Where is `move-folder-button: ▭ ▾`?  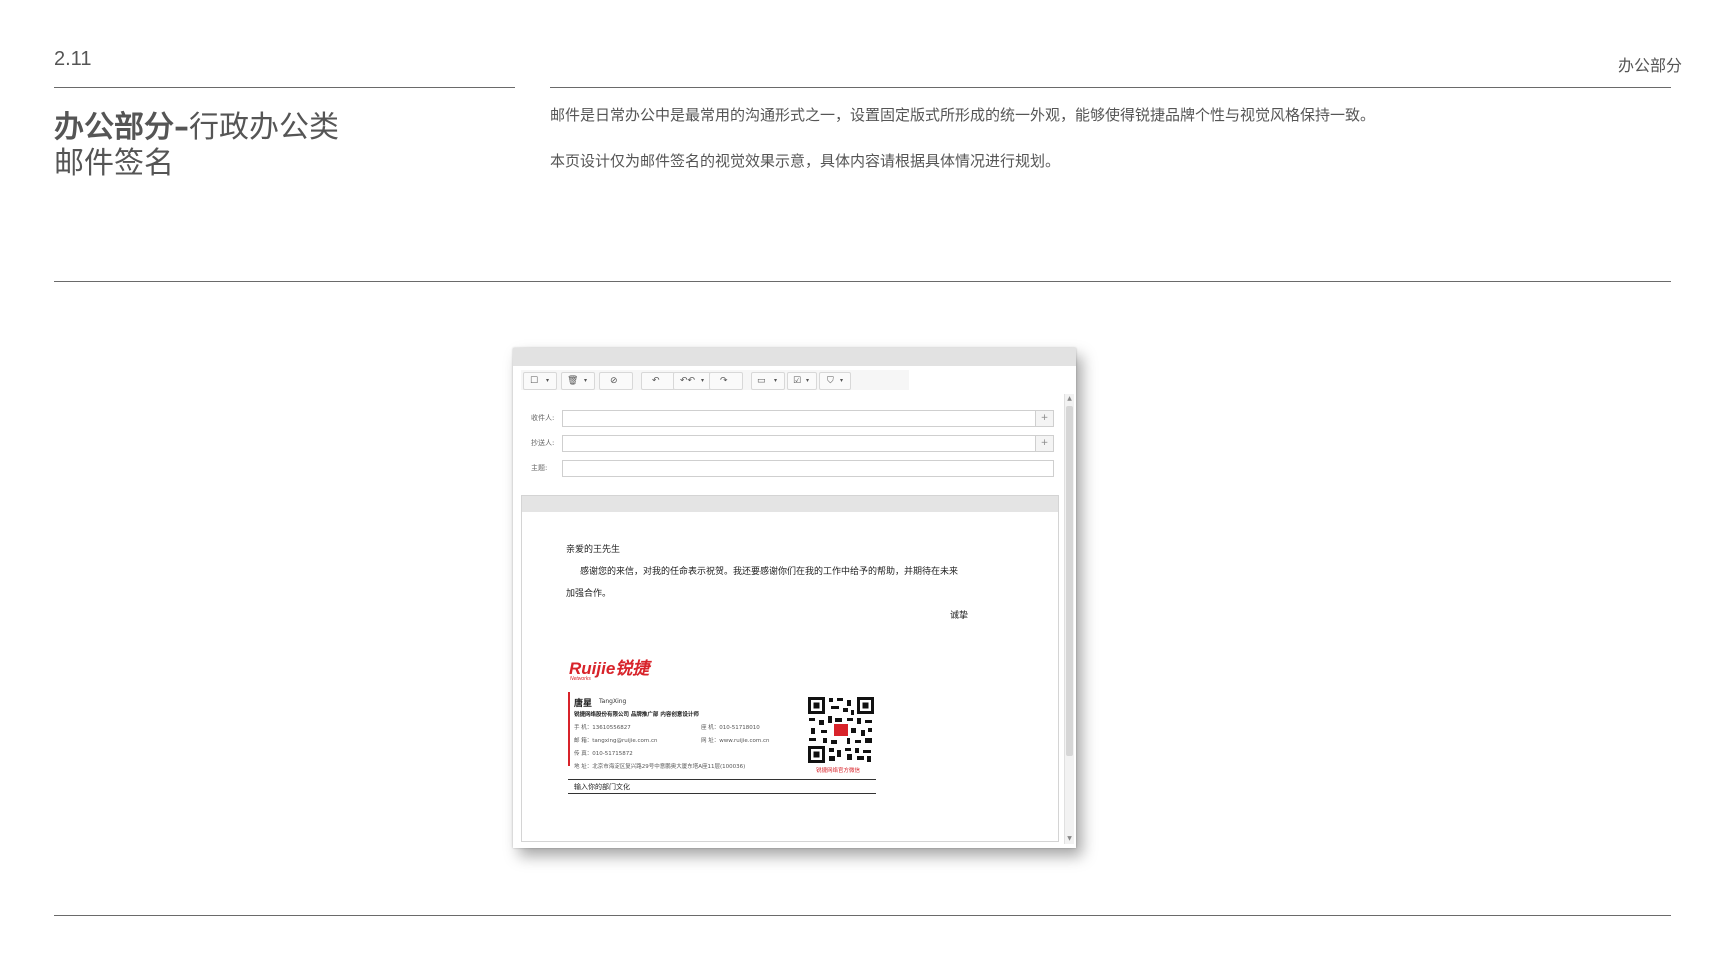
move-folder-button: ▭ ▾ is located at coordinates (768, 381).